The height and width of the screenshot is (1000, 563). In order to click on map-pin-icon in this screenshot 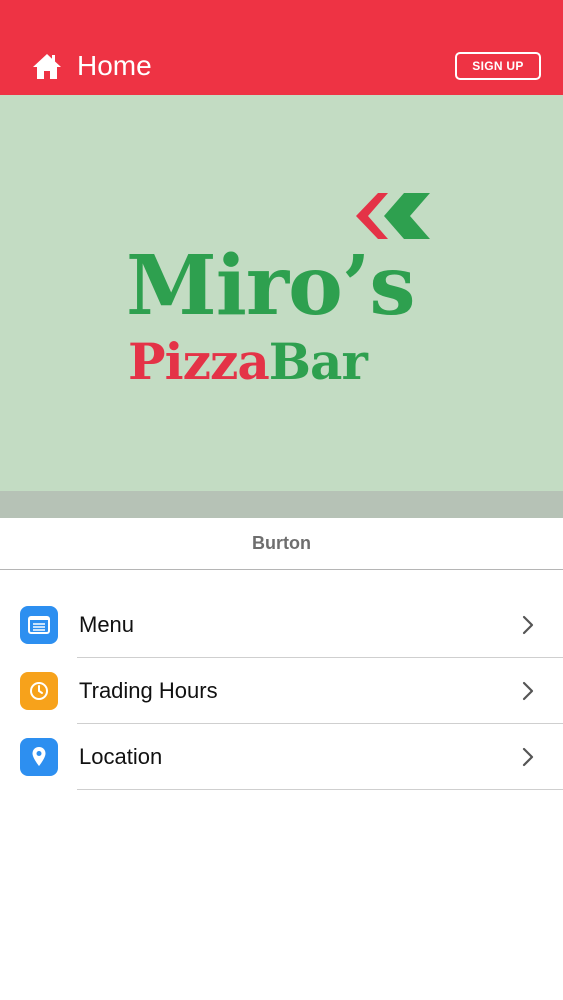, I will do `click(39, 757)`.